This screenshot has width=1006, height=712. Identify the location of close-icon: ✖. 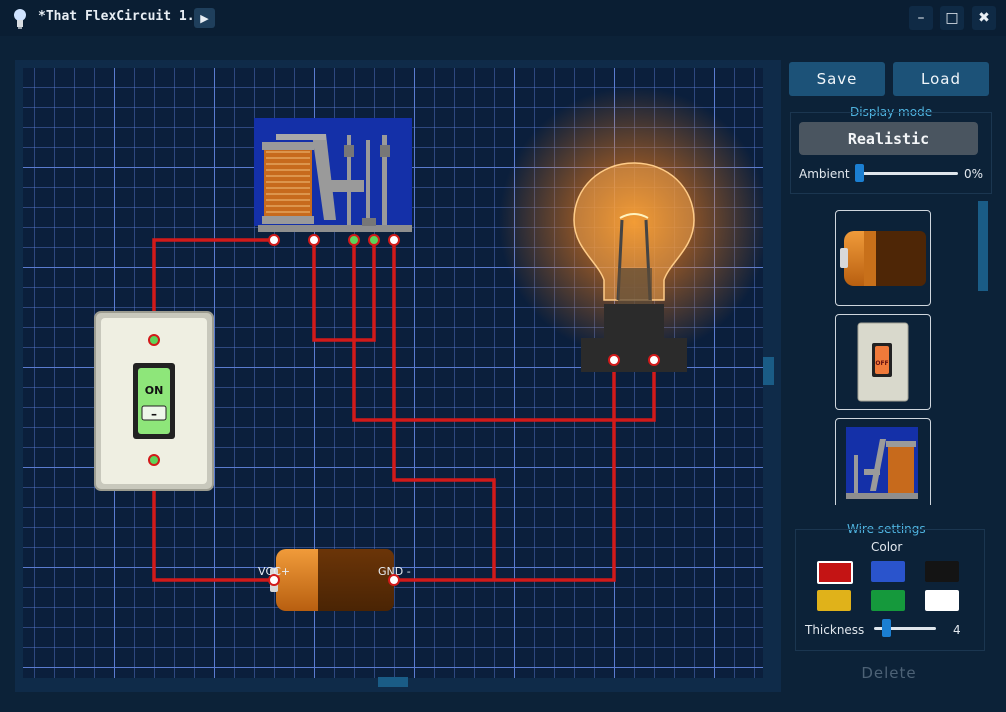
(984, 18).